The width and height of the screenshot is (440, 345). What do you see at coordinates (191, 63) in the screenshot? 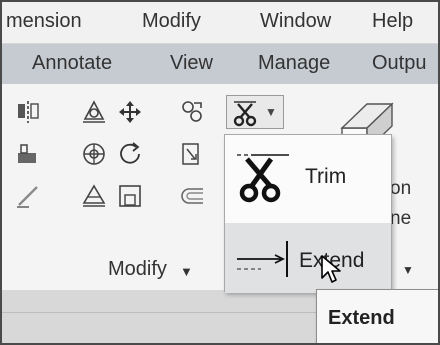
I see `tab-view: View` at bounding box center [191, 63].